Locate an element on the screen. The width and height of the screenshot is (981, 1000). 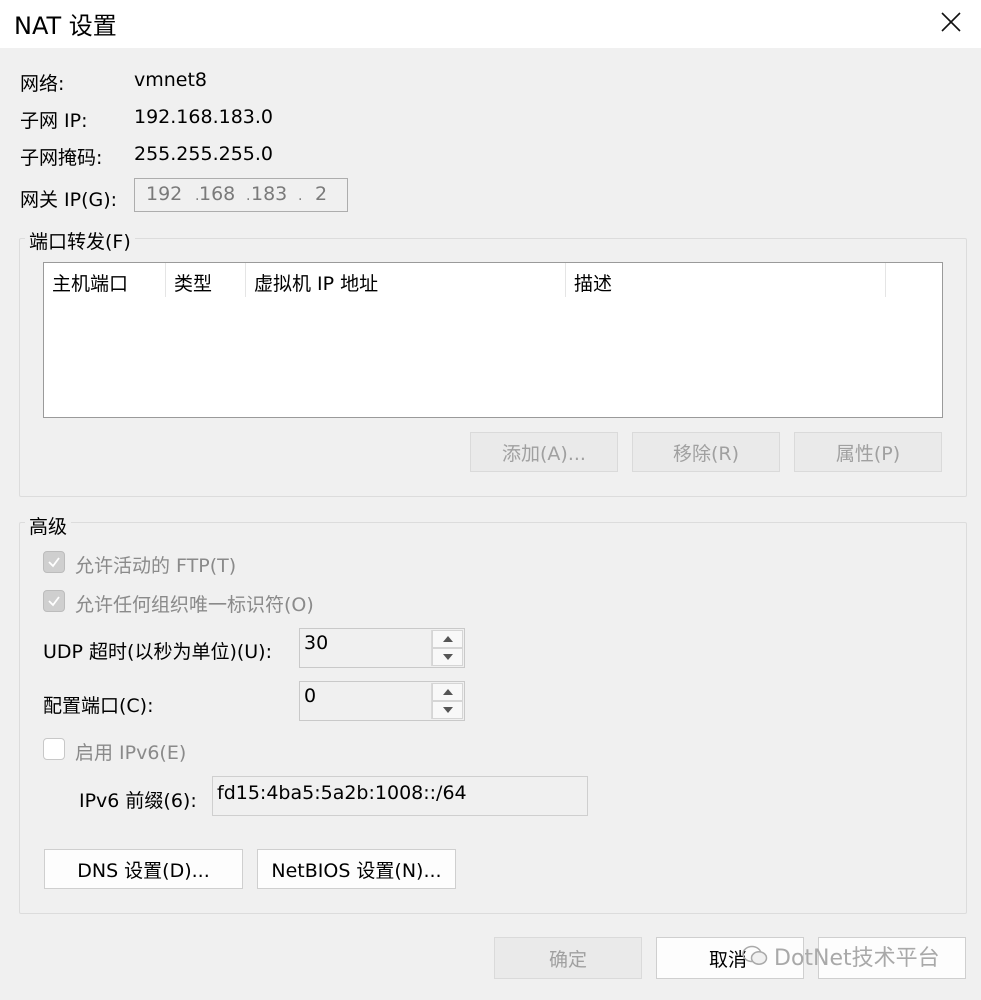
gateway-ip-label: 网关 IP(G): is located at coordinates (69, 200).